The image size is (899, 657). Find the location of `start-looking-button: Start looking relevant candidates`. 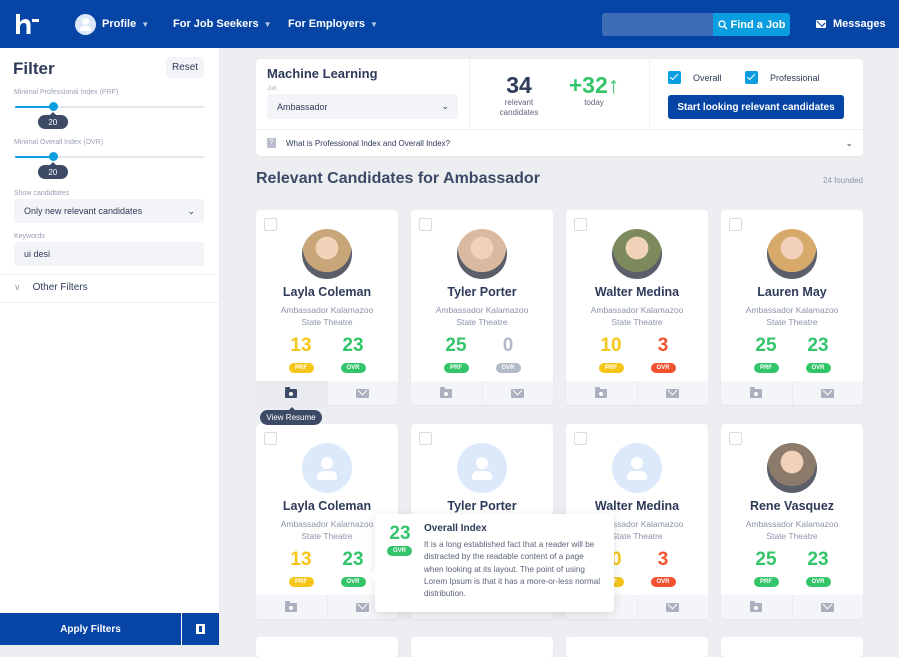

start-looking-button: Start looking relevant candidates is located at coordinates (756, 107).